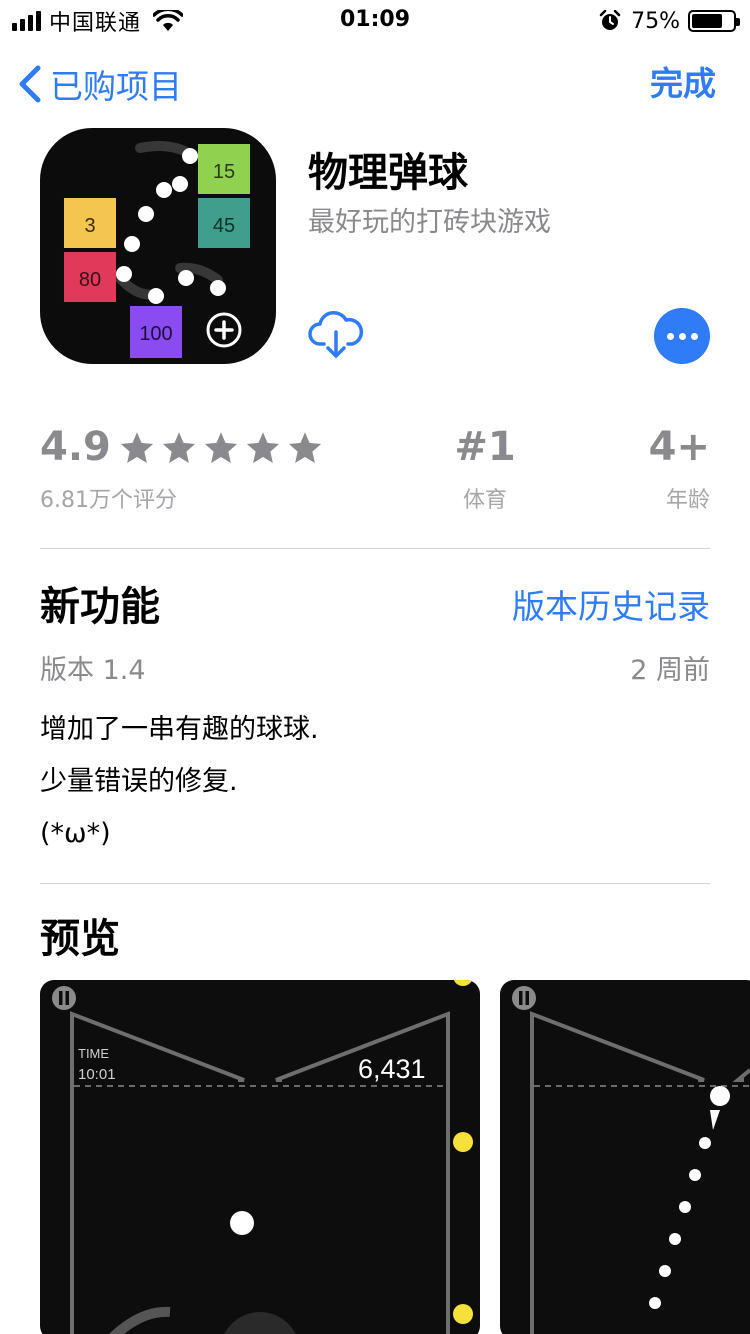 This screenshot has height=1334, width=750. What do you see at coordinates (155, 334) in the screenshot?
I see `icon-block-label: 100` at bounding box center [155, 334].